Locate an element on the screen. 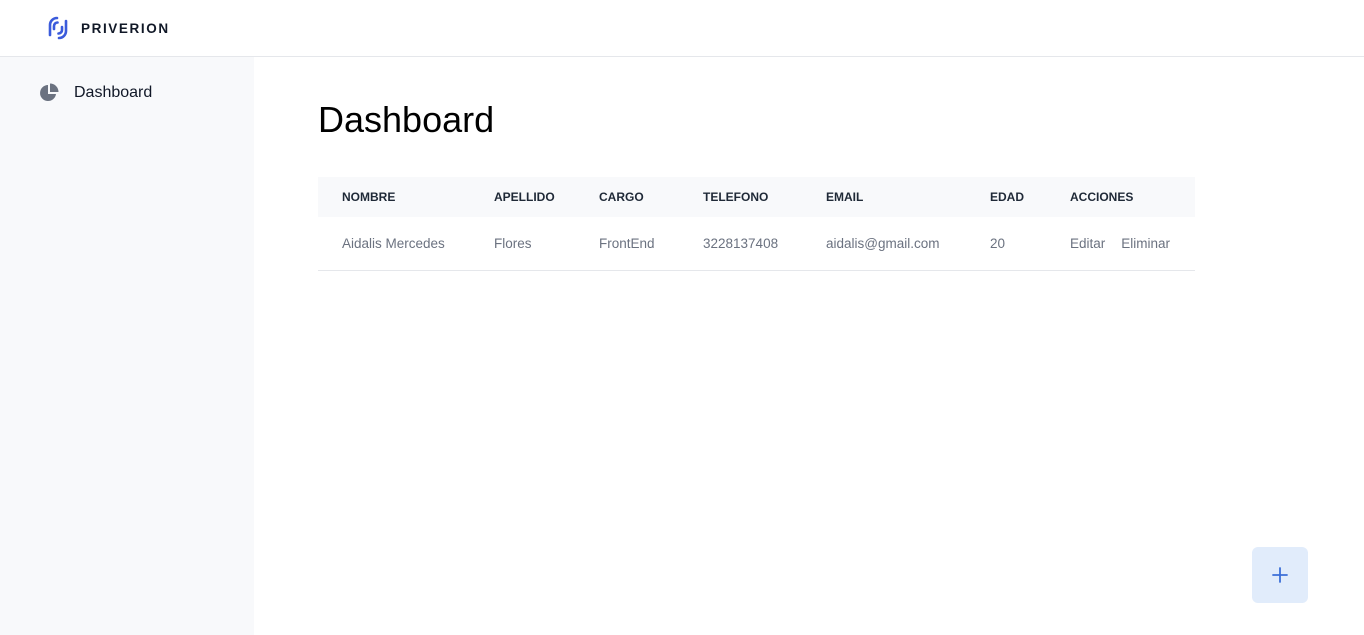 This screenshot has height=635, width=1364. cell-acciones: Editar Eliminar is located at coordinates (1132, 244).